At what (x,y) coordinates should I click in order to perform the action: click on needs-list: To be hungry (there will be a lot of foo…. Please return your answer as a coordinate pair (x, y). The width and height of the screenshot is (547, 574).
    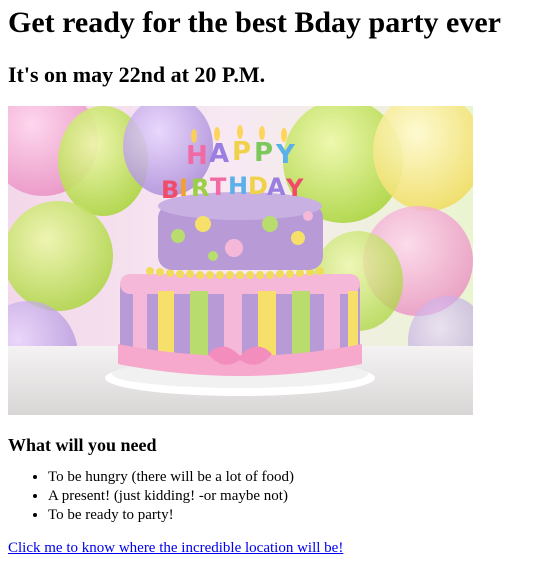
    Looking at the image, I should click on (273, 496).